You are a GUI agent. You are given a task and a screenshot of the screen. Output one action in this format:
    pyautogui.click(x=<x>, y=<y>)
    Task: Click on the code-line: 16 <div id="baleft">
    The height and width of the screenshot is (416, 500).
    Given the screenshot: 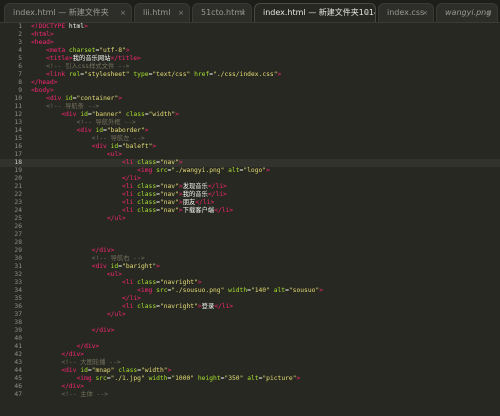 What is the action you would take?
    pyautogui.click(x=250, y=147)
    